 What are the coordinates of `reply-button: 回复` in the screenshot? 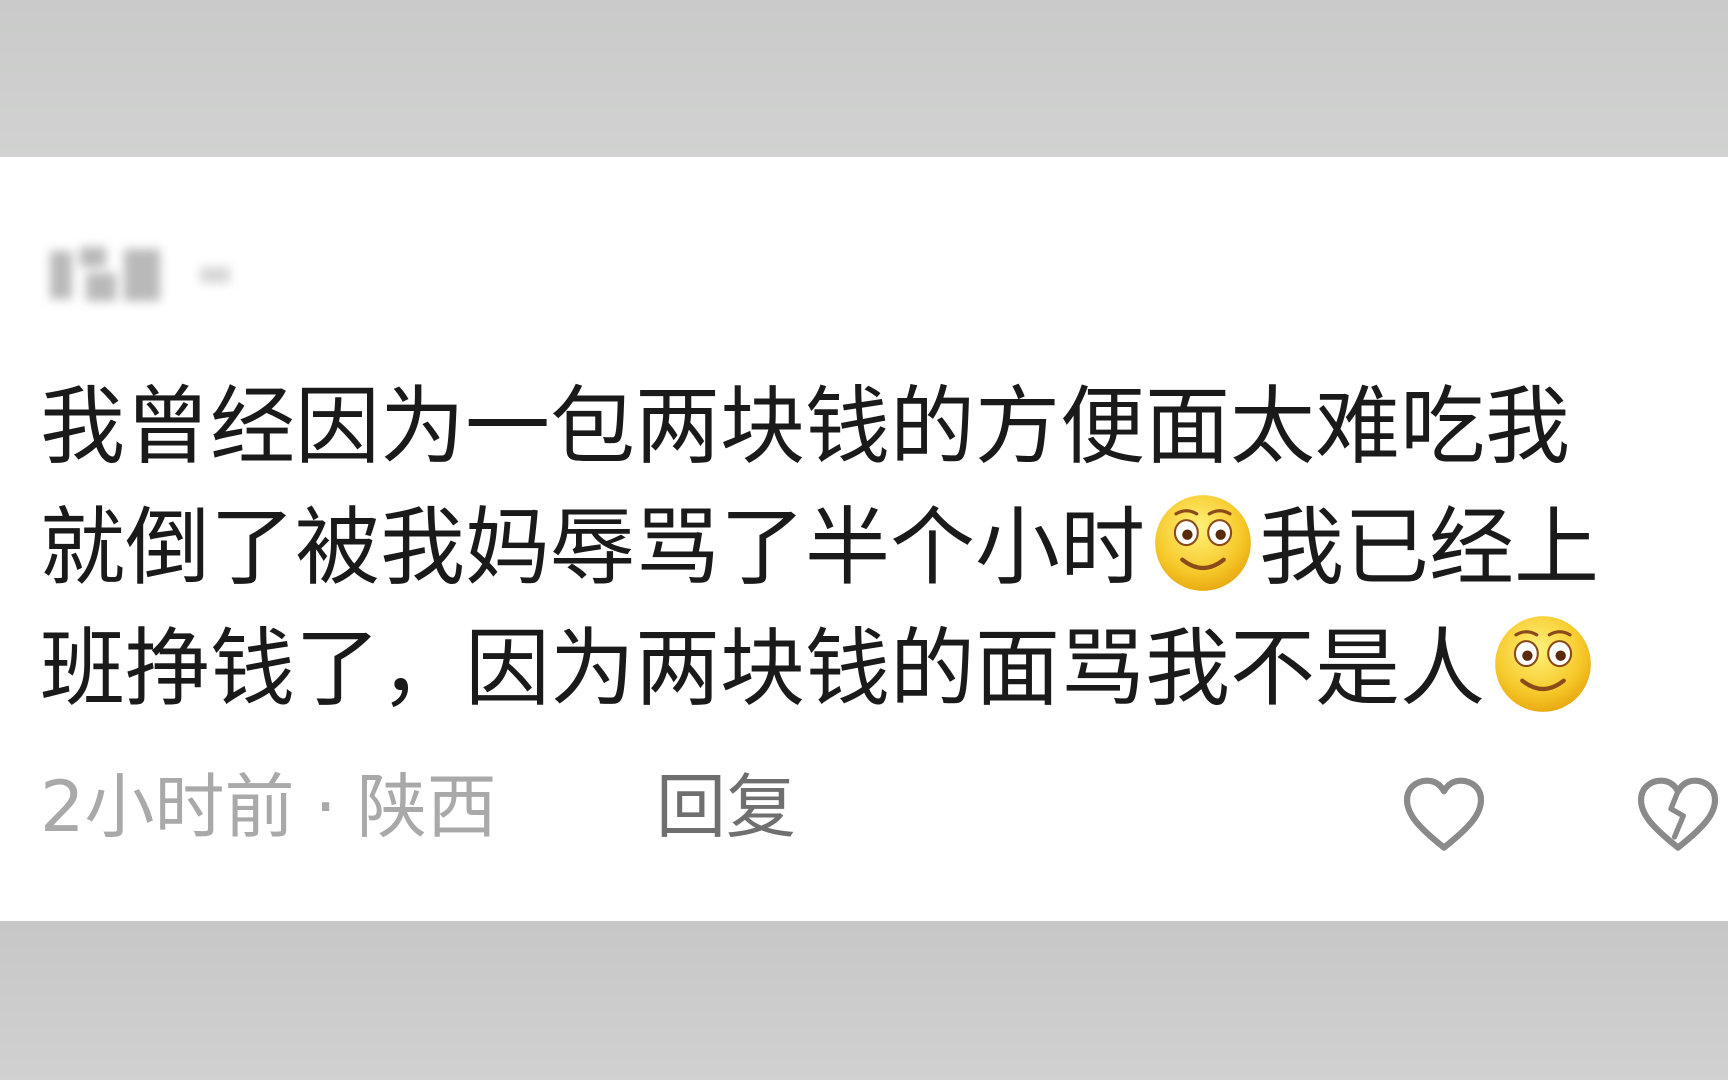 It's located at (726, 807).